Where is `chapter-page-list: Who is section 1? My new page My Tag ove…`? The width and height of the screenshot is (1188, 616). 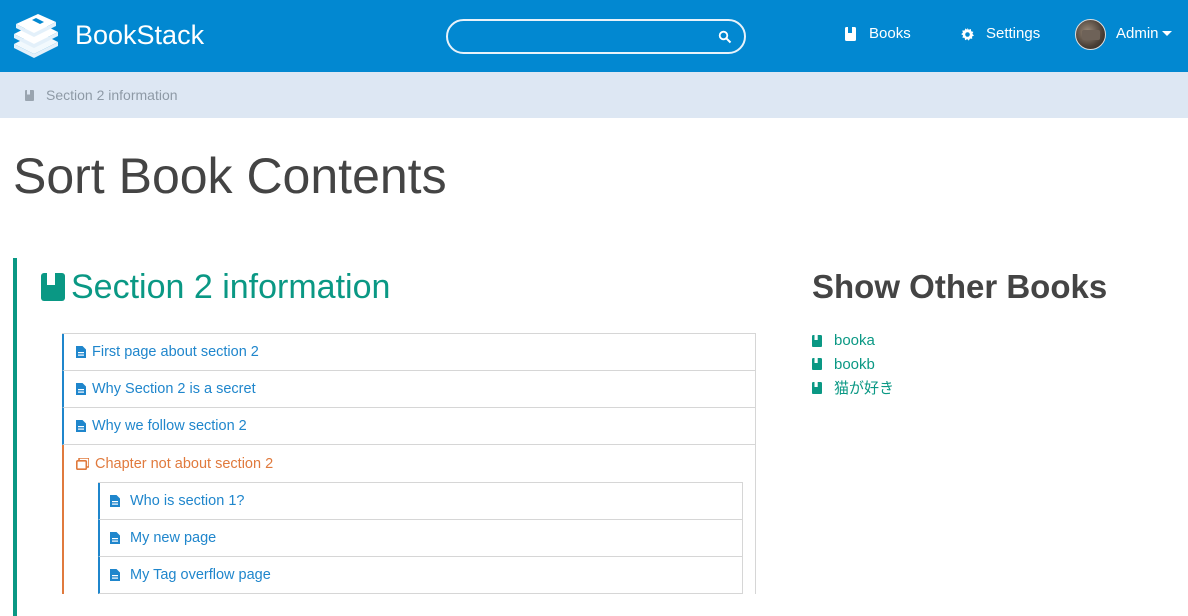 chapter-page-list: Who is section 1? My new page My Tag ove… is located at coordinates (420, 538).